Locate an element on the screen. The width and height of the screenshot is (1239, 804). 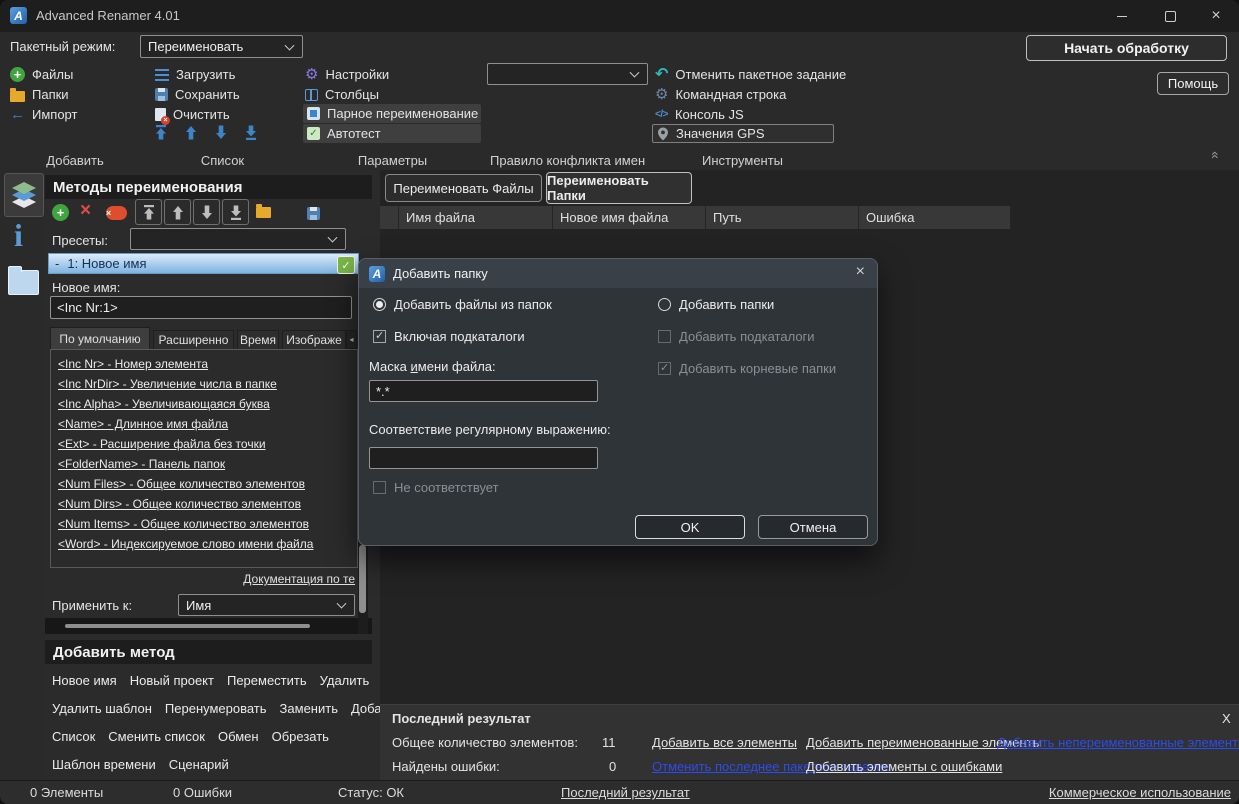
clear-list-button: Очистить is located at coordinates (192, 115).